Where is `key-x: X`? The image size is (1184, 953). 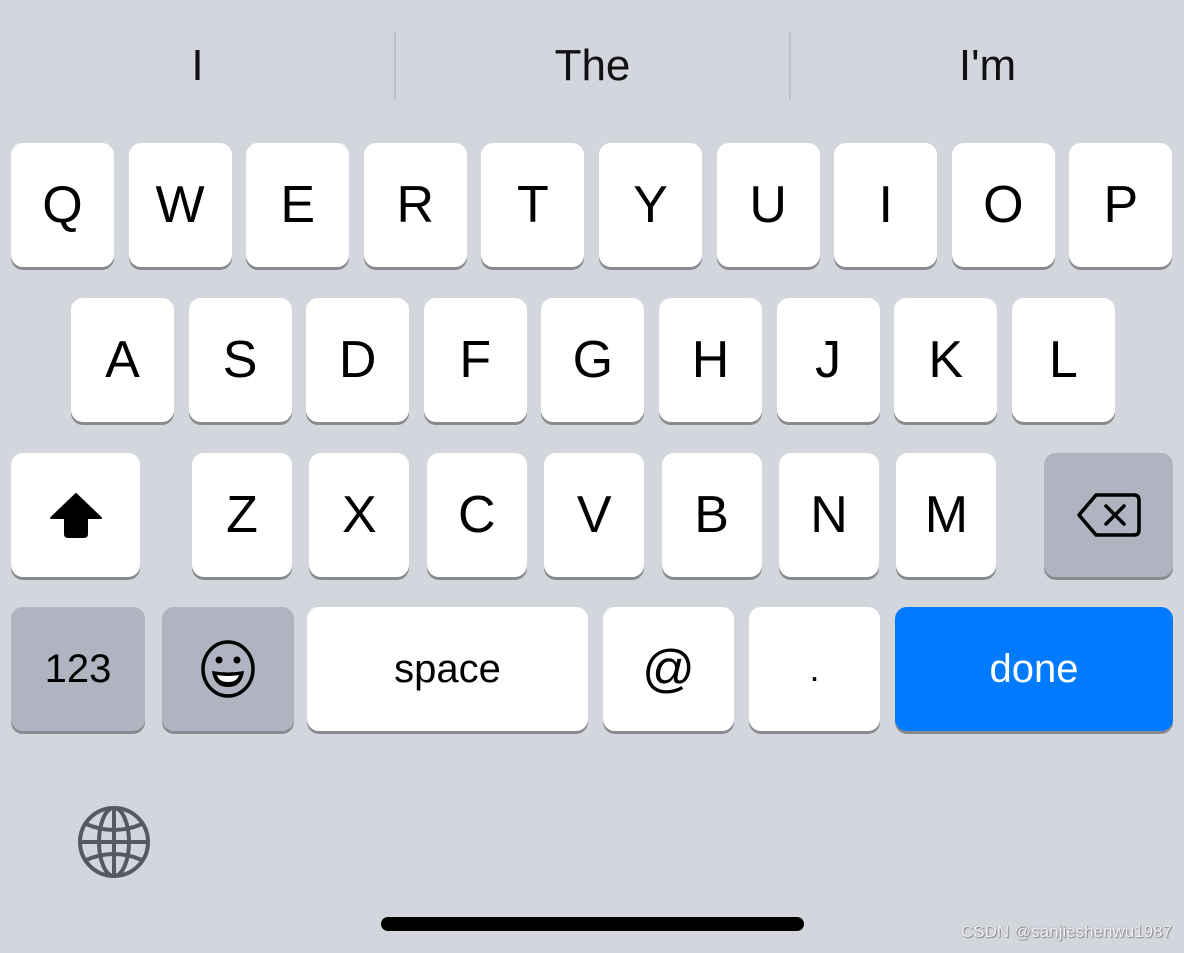 key-x: X is located at coordinates (359, 515).